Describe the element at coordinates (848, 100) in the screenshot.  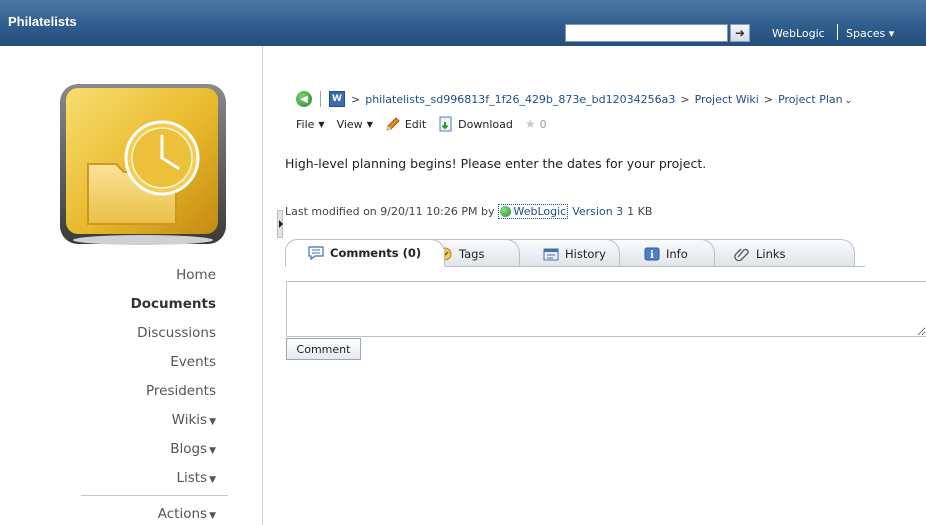
I see `chevron-down-icon: ⌄` at that location.